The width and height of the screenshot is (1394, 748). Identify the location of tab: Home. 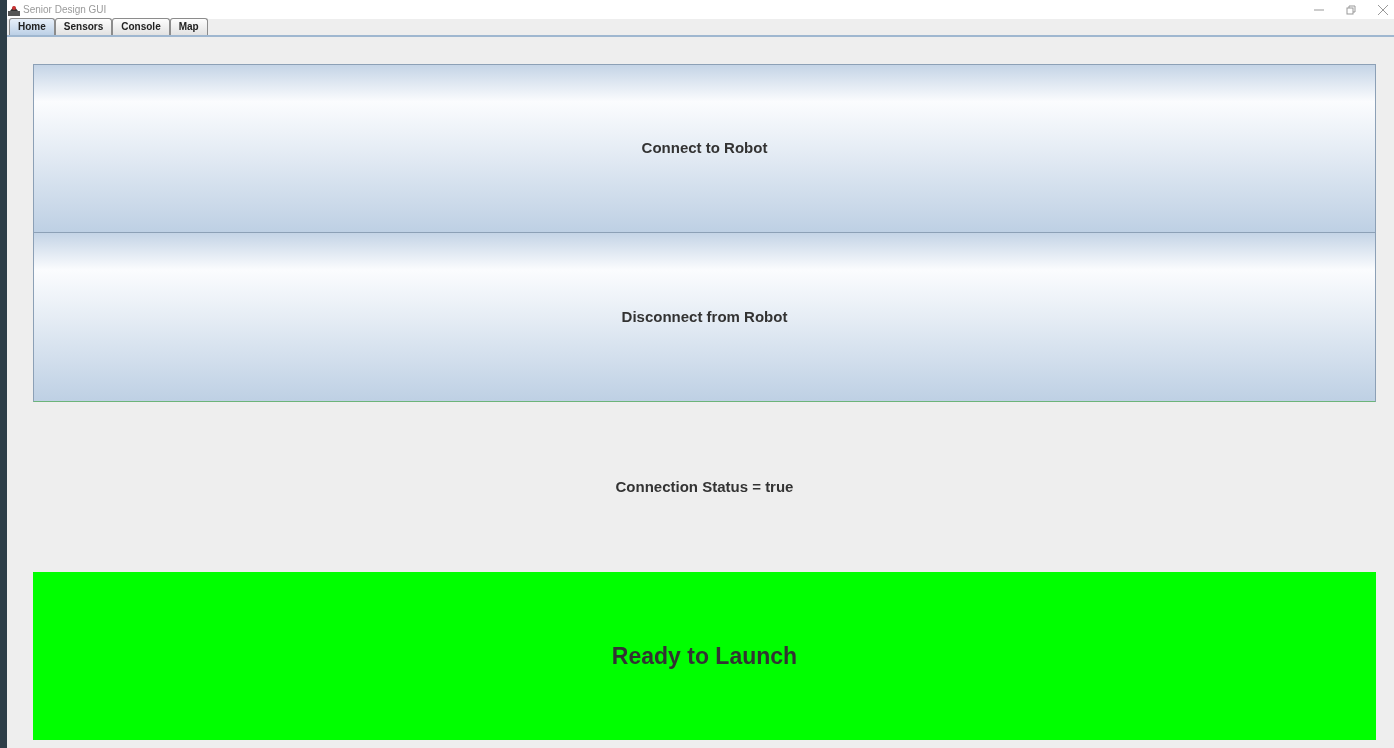
(32, 26).